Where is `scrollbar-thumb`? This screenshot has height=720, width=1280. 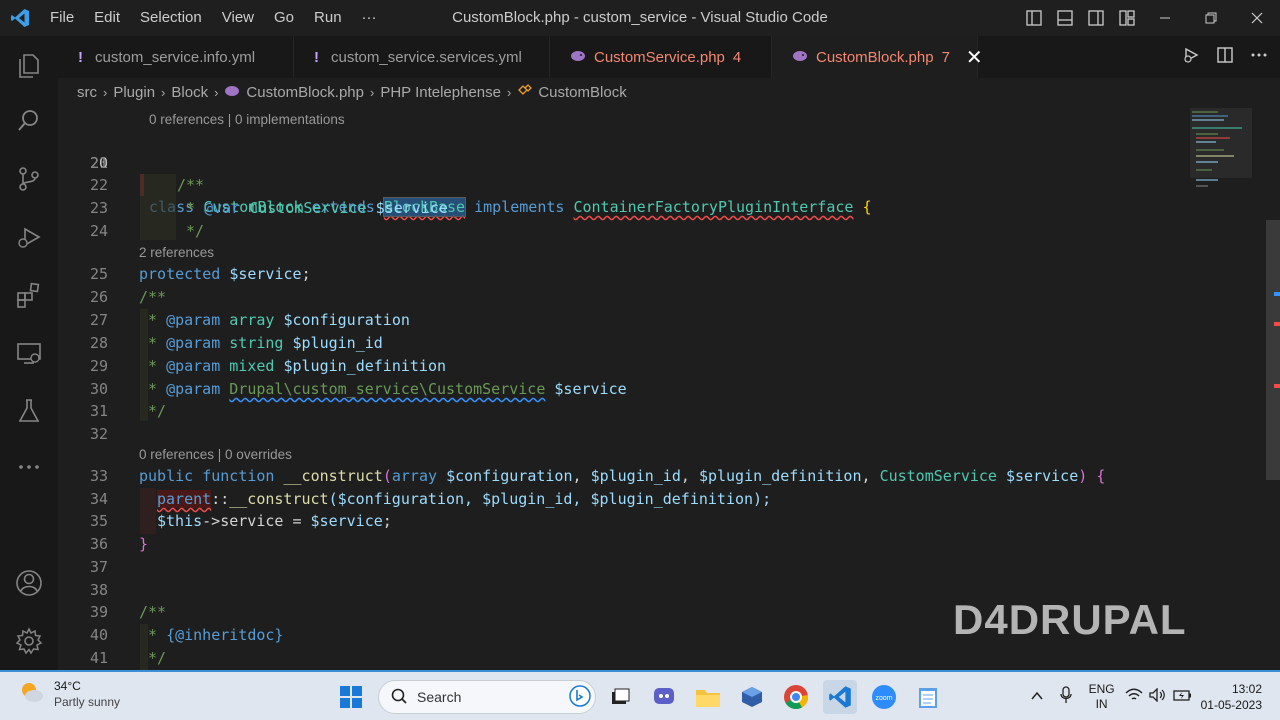
scrollbar-thumb is located at coordinates (1273, 350).